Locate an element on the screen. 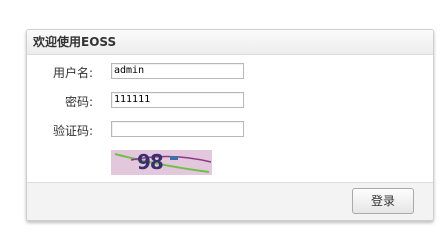 The image size is (445, 243). username-row: 用户名: admin is located at coordinates (230, 72).